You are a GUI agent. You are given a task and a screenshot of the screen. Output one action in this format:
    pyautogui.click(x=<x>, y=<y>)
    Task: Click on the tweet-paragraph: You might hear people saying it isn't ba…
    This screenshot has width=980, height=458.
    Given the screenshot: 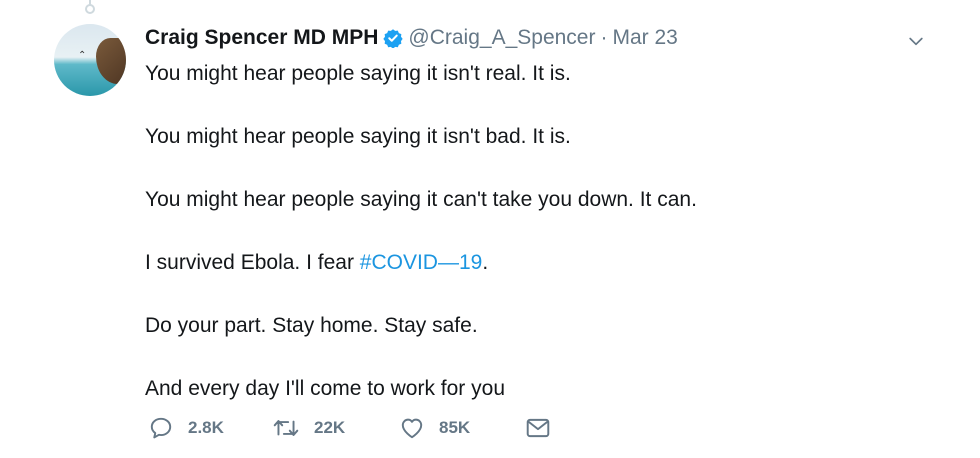 What is the action you would take?
    pyautogui.click(x=358, y=136)
    